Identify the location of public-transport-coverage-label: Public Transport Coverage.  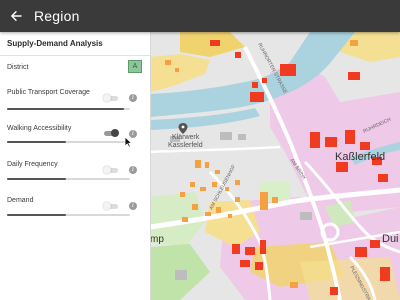
(48, 92).